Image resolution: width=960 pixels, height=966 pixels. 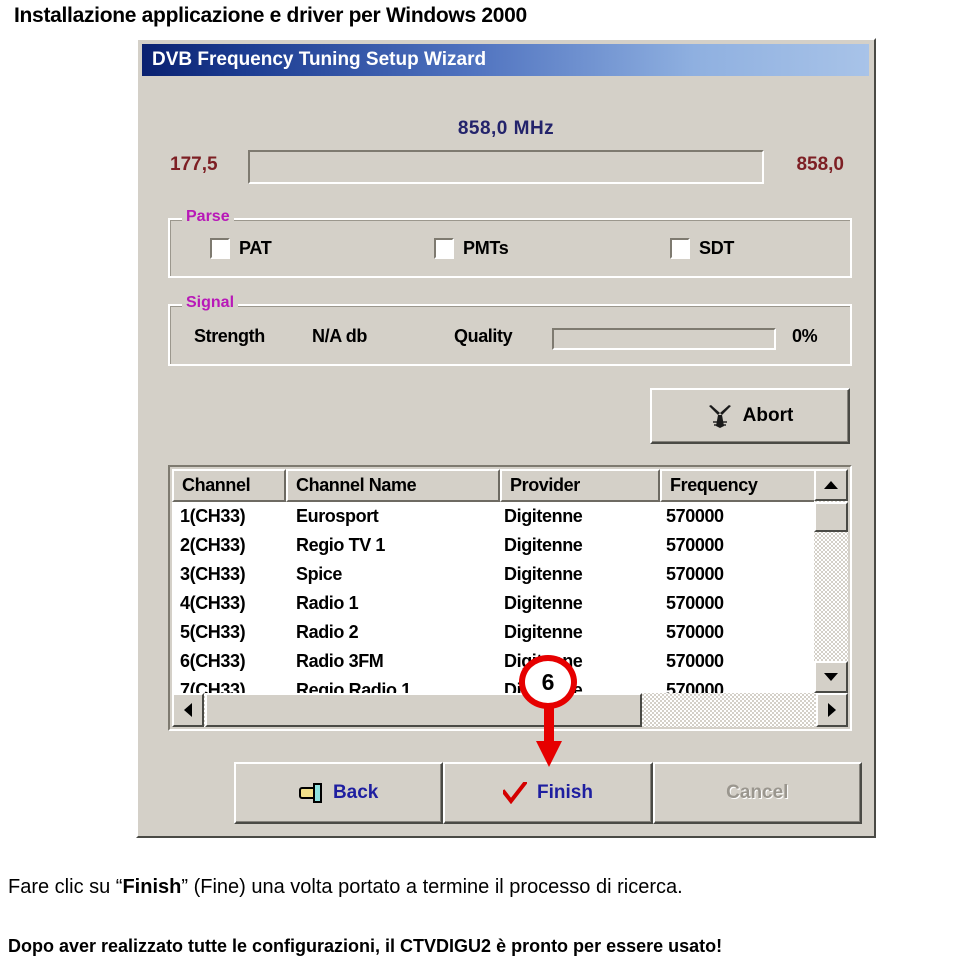 I want to click on scroll-down-button, so click(x=831, y=677).